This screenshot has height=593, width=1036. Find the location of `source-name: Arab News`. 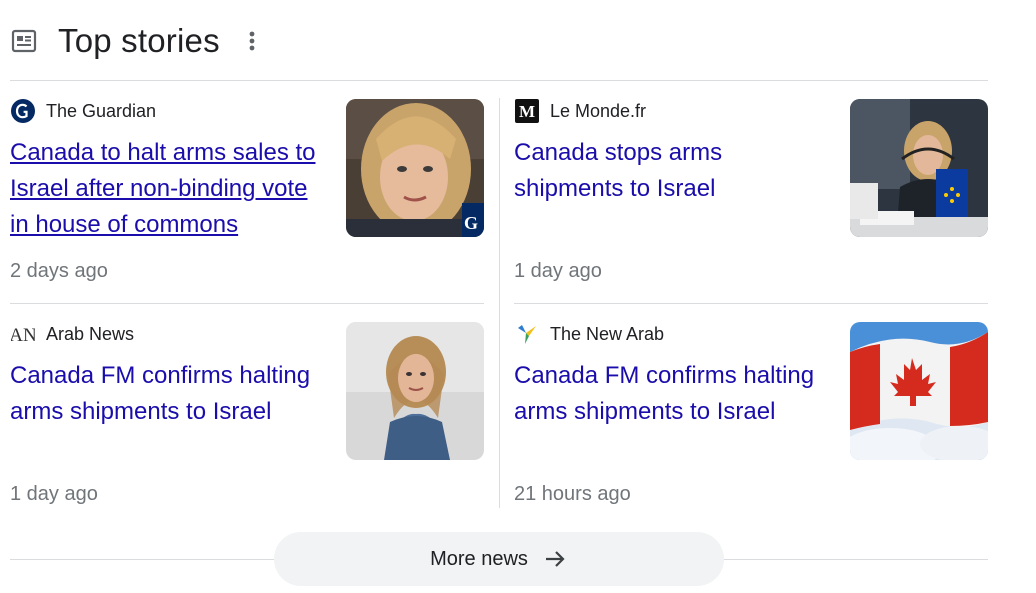

source-name: Arab News is located at coordinates (90, 333).